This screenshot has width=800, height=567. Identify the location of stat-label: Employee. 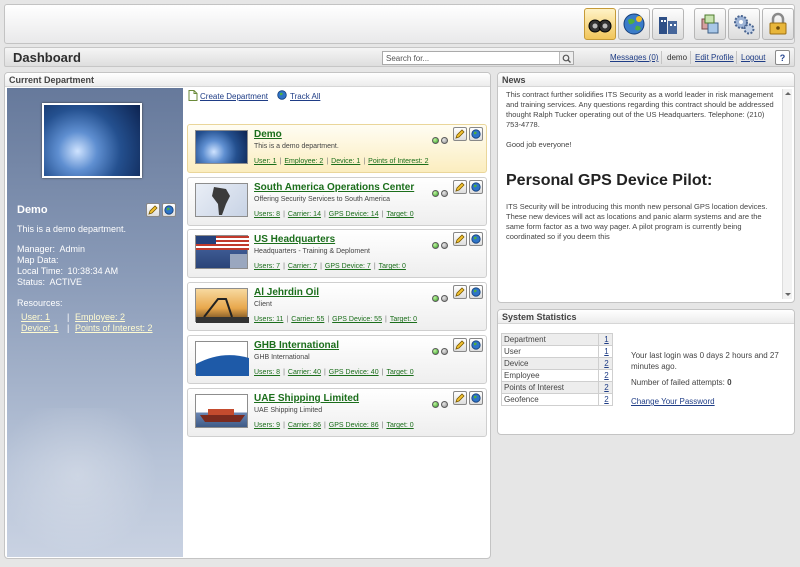
(550, 375).